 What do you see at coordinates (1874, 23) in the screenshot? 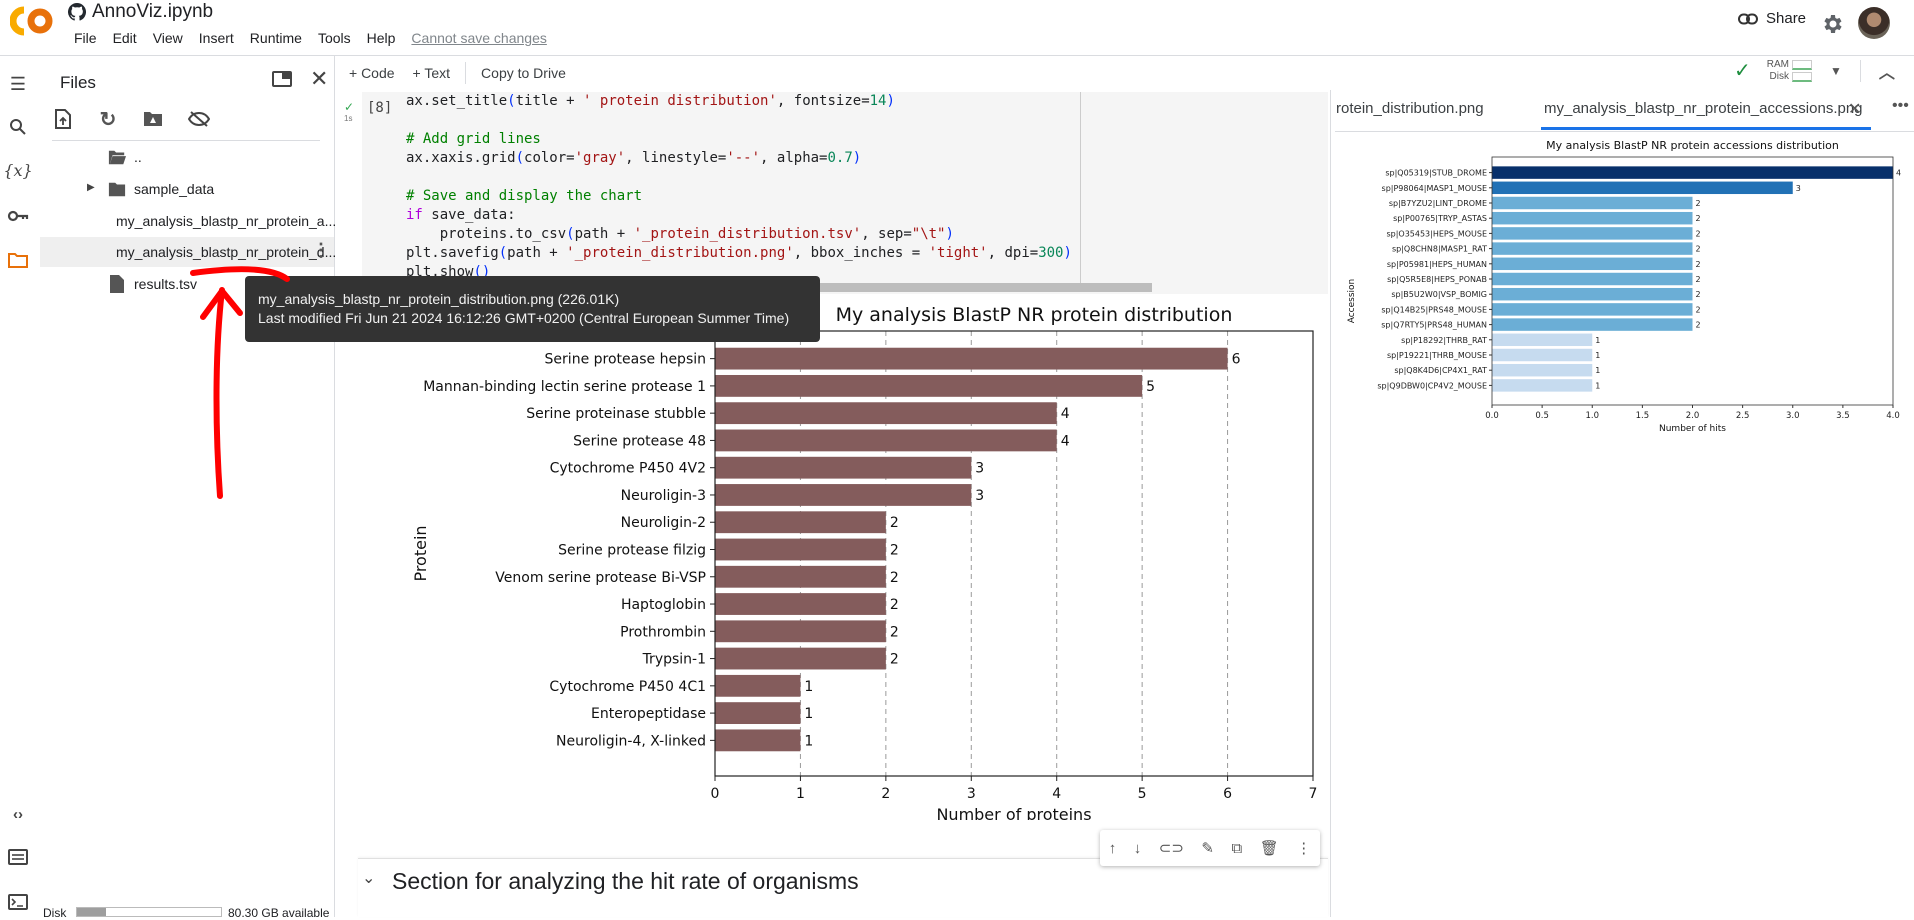
I see `user-avatar` at bounding box center [1874, 23].